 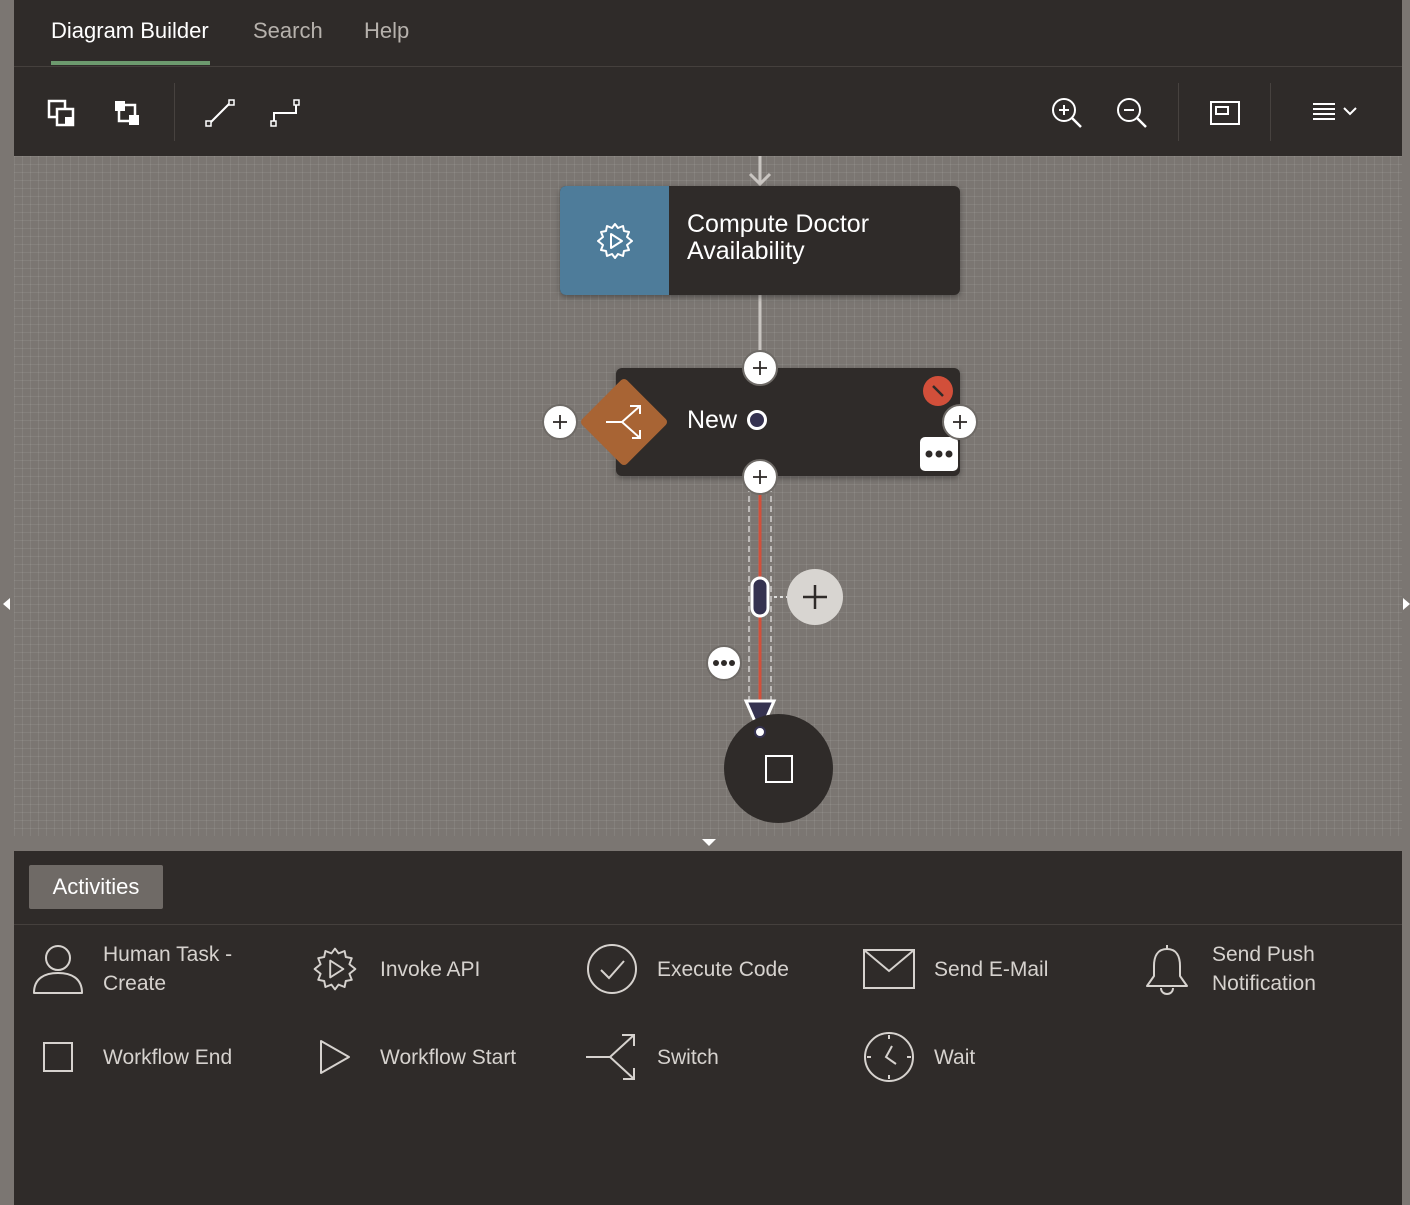 What do you see at coordinates (712, 420) in the screenshot?
I see `node-label: New` at bounding box center [712, 420].